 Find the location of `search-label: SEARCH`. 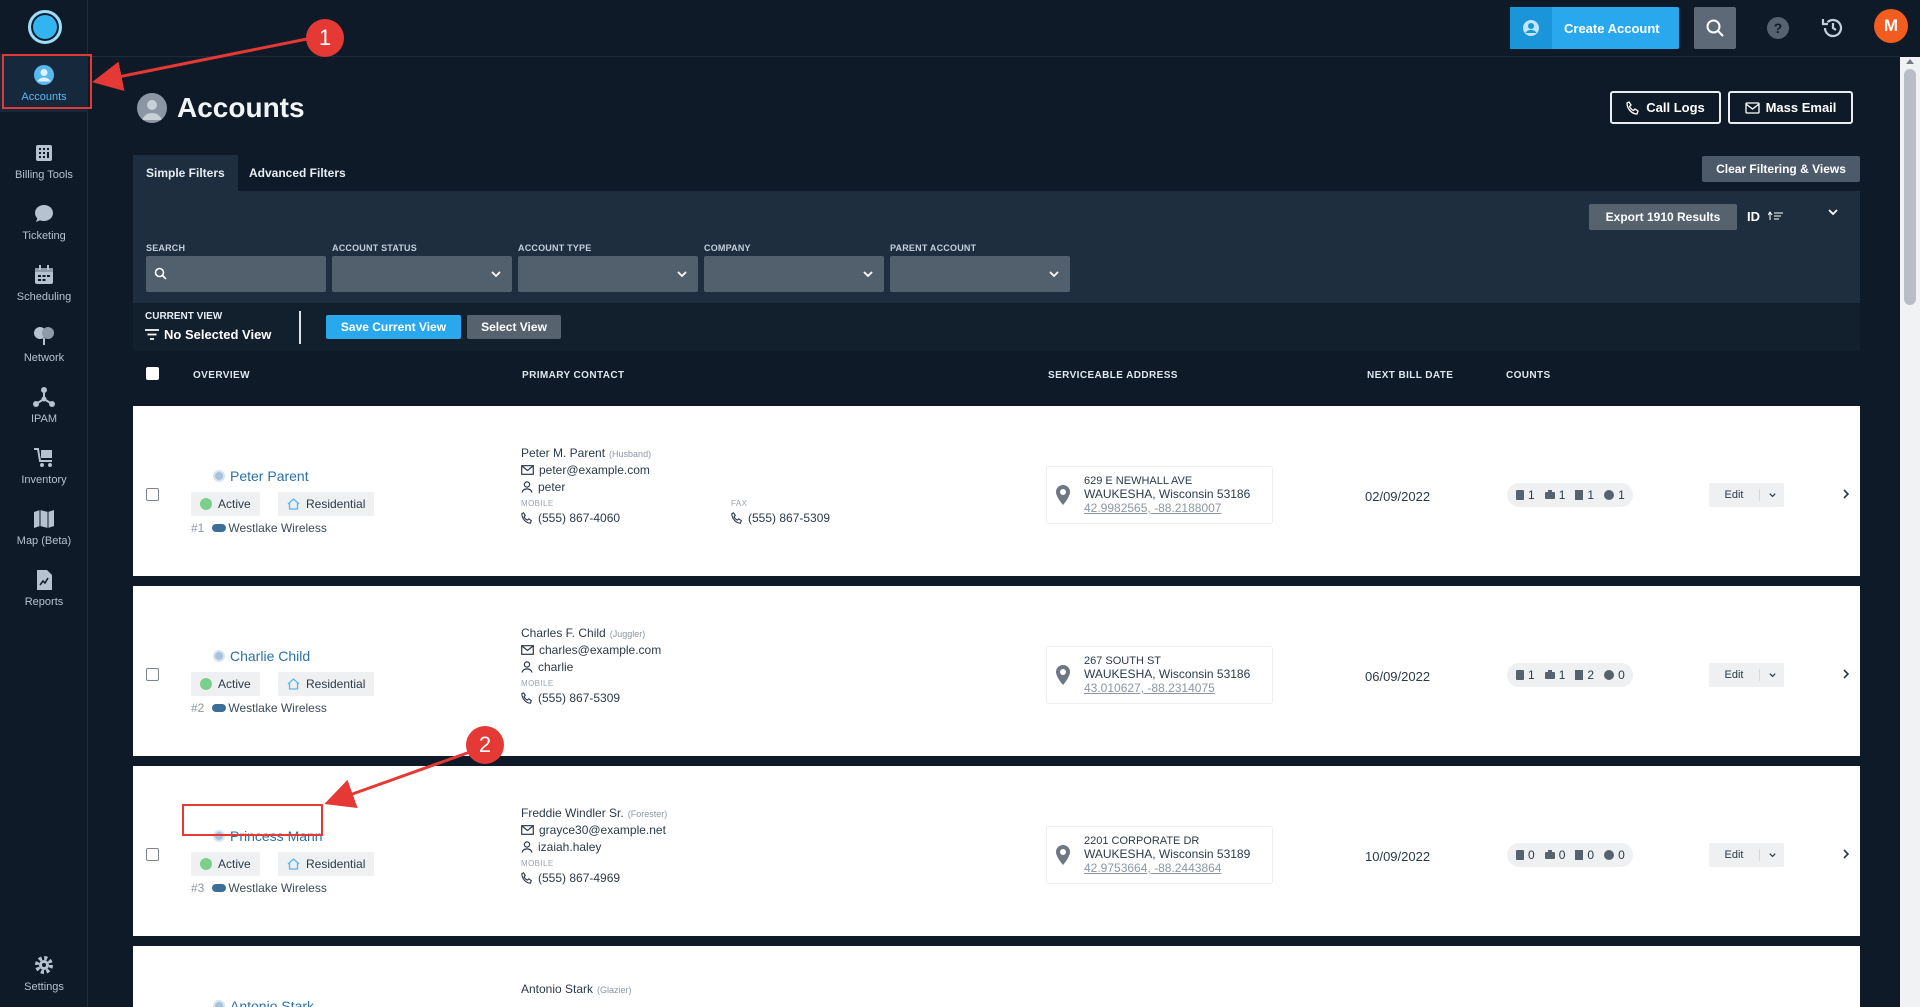

search-label: SEARCH is located at coordinates (166, 248).